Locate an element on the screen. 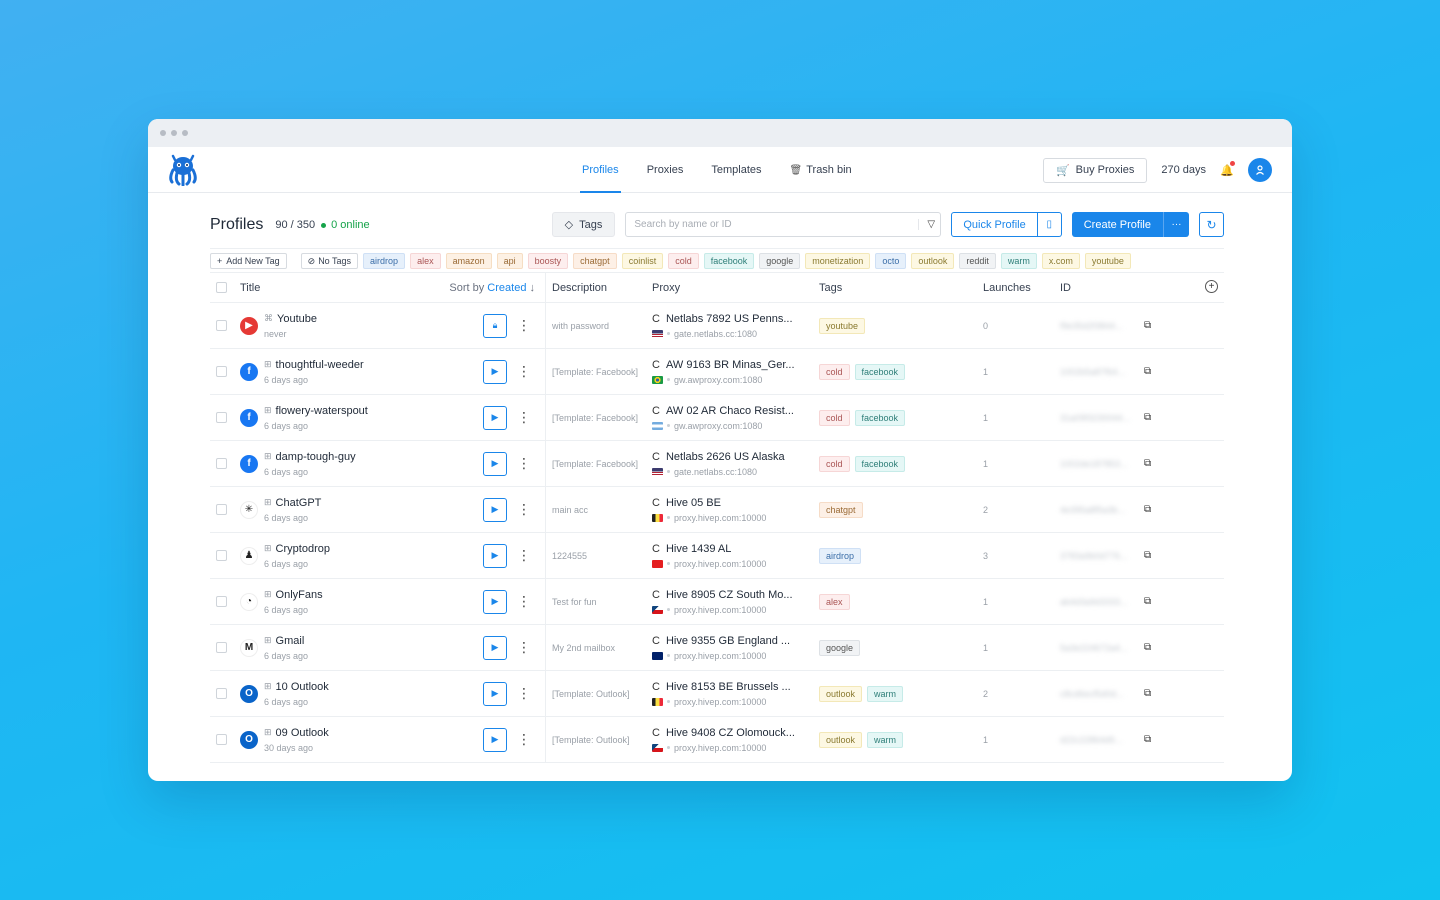 This screenshot has height=900, width=1440. nav-trash-bin: 🗑 Trash bin is located at coordinates (821, 170).